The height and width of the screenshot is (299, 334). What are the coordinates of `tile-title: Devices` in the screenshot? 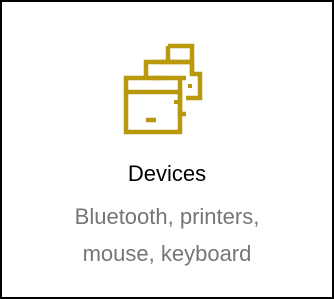 It's located at (167, 173).